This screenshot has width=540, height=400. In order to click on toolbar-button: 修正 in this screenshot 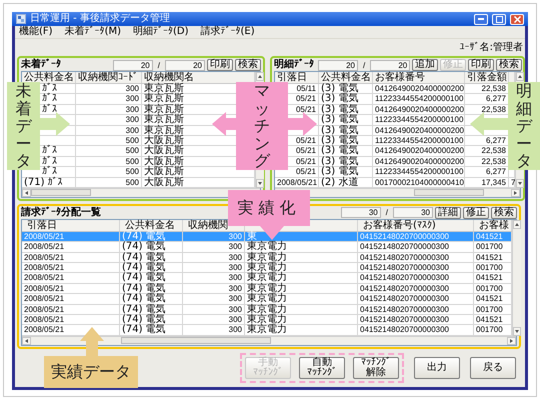, I will do `click(476, 212)`.